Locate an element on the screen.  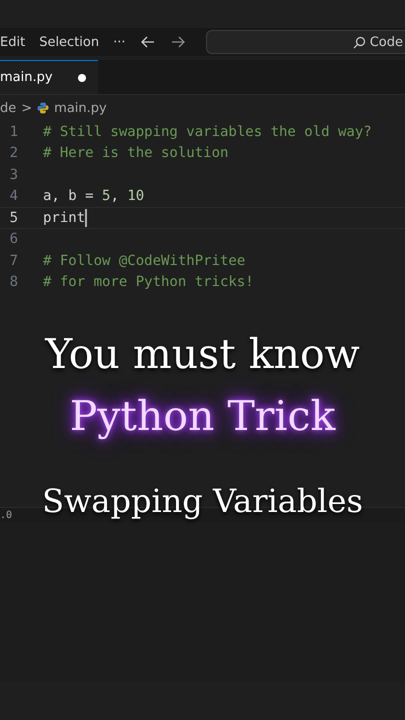
line-number: 4 is located at coordinates (13, 196).